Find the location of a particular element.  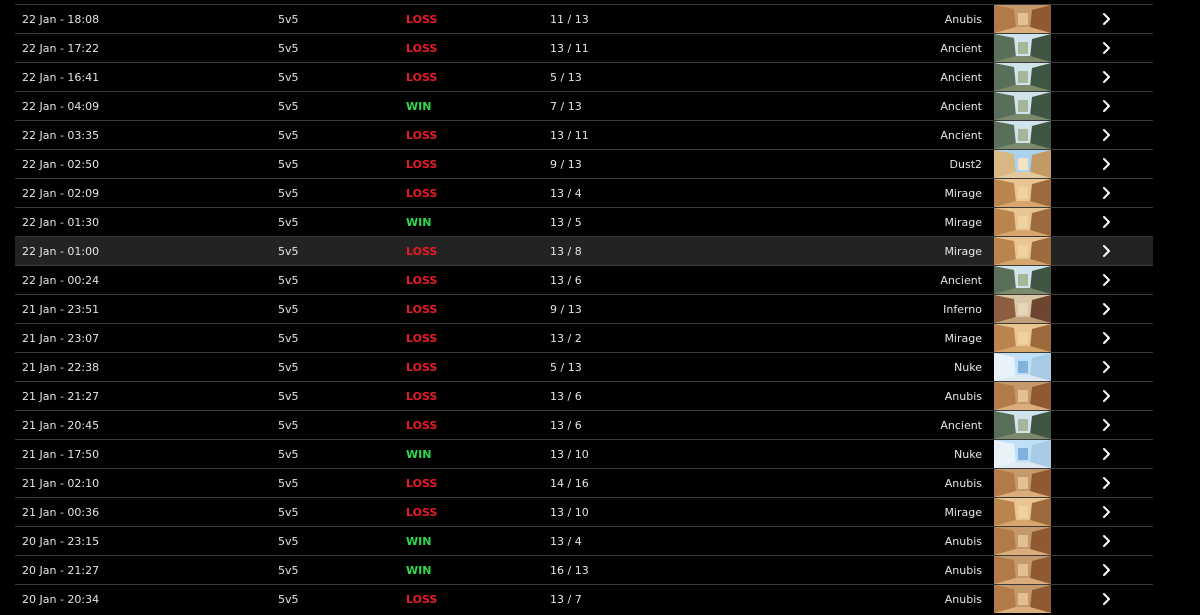

match-row: 21 Jan - 00:36 5v5 LOSS 13 / 10 Mirage is located at coordinates (584, 511).